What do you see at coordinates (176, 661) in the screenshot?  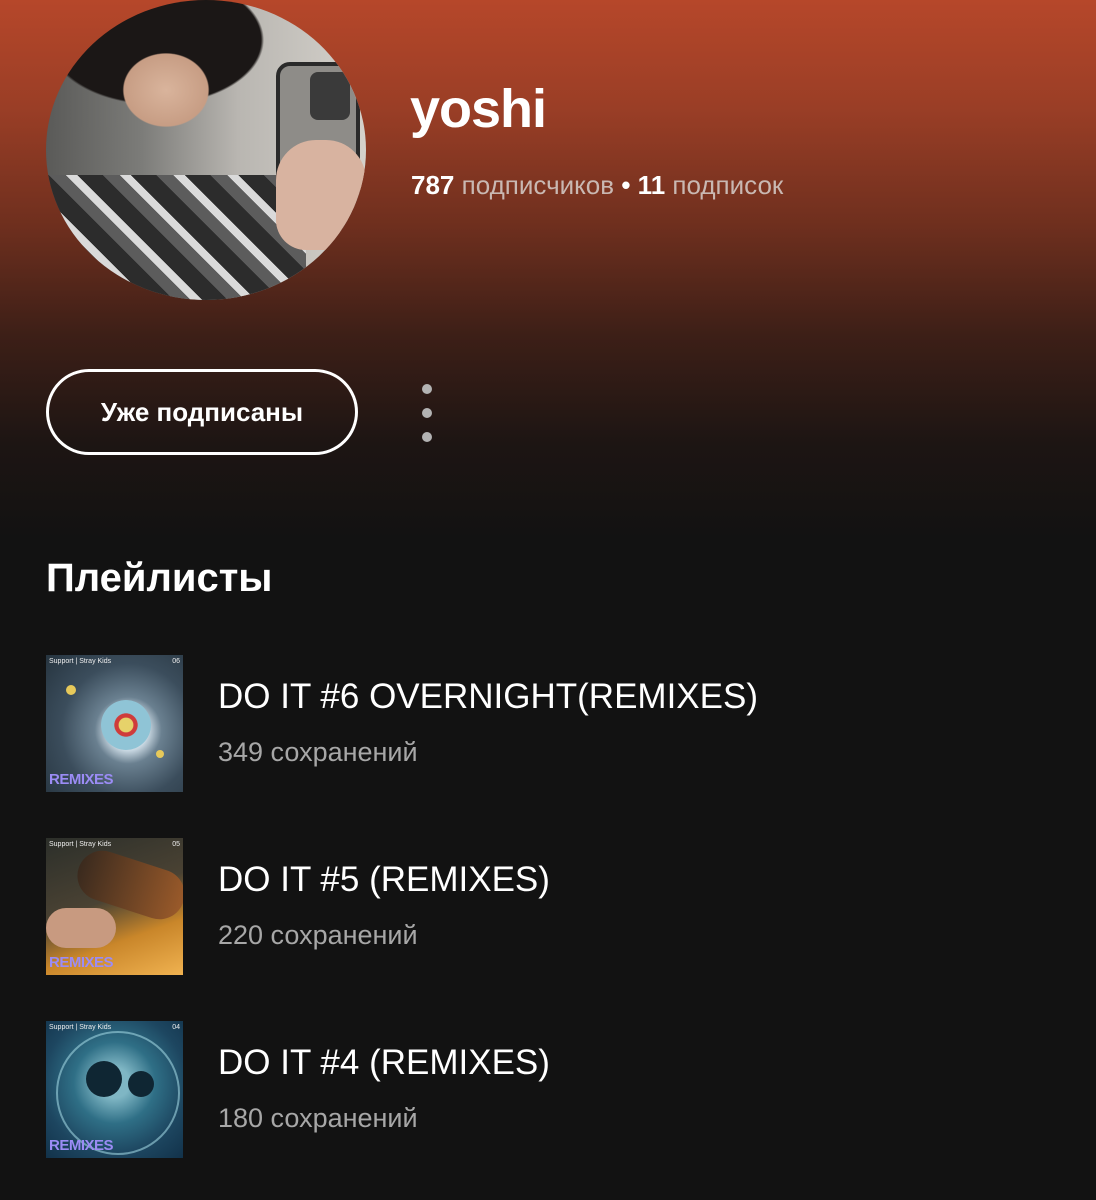 I see `cover-number: 06` at bounding box center [176, 661].